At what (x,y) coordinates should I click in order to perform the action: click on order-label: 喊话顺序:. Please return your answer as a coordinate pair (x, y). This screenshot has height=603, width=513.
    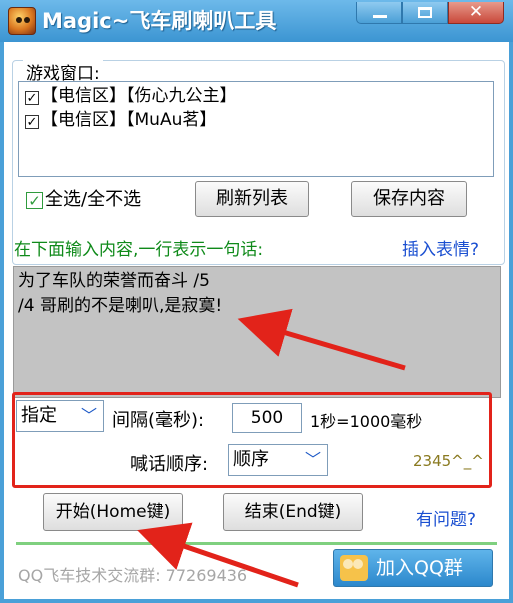
    Looking at the image, I should click on (169, 464).